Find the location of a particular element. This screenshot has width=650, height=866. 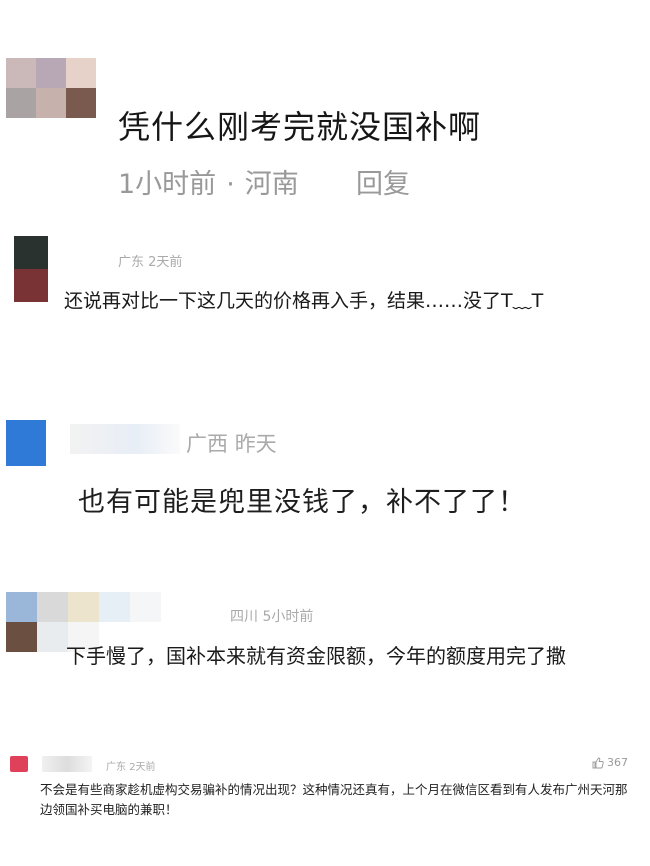

comment-meta: 四川 5小时前 is located at coordinates (271, 616).